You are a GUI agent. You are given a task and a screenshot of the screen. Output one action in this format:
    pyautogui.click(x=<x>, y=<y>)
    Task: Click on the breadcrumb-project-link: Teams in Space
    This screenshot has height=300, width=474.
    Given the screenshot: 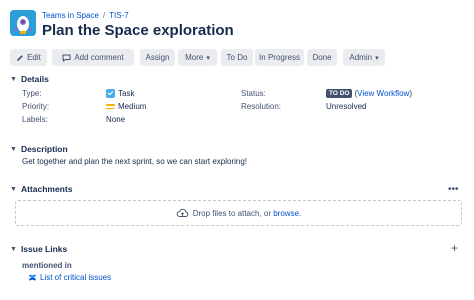 What is the action you would take?
    pyautogui.click(x=70, y=15)
    